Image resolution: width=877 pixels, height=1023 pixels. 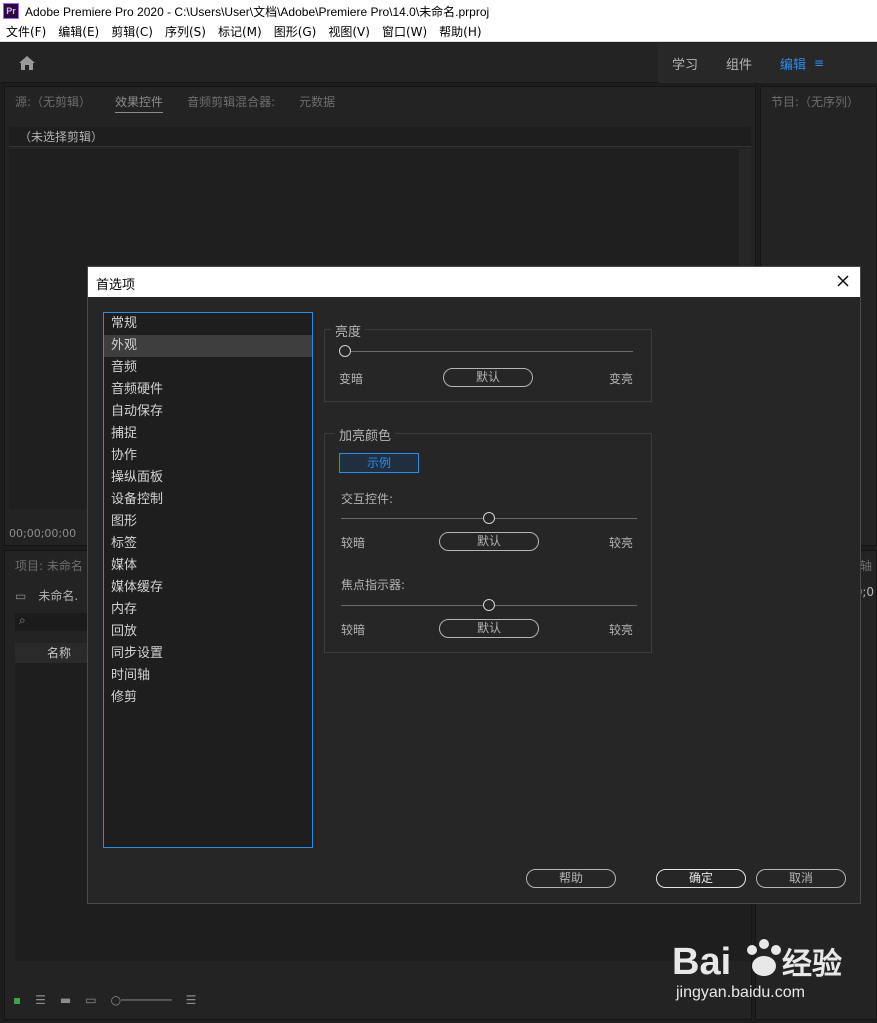 I want to click on interactive-light-label: 较亮, so click(x=621, y=543).